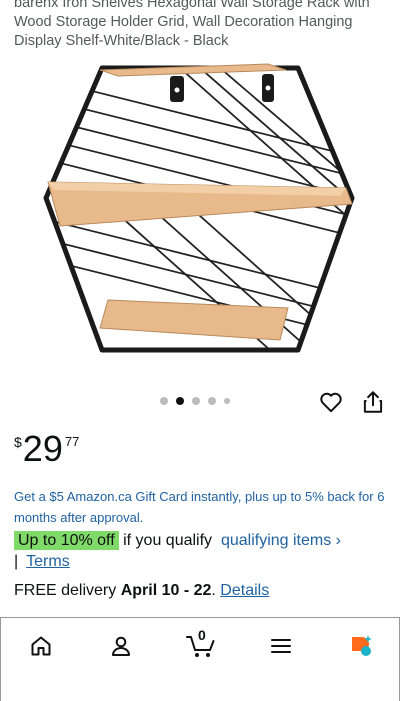 The width and height of the screenshot is (400, 701). I want to click on delivery-prefix: FREE delivery, so click(67, 590).